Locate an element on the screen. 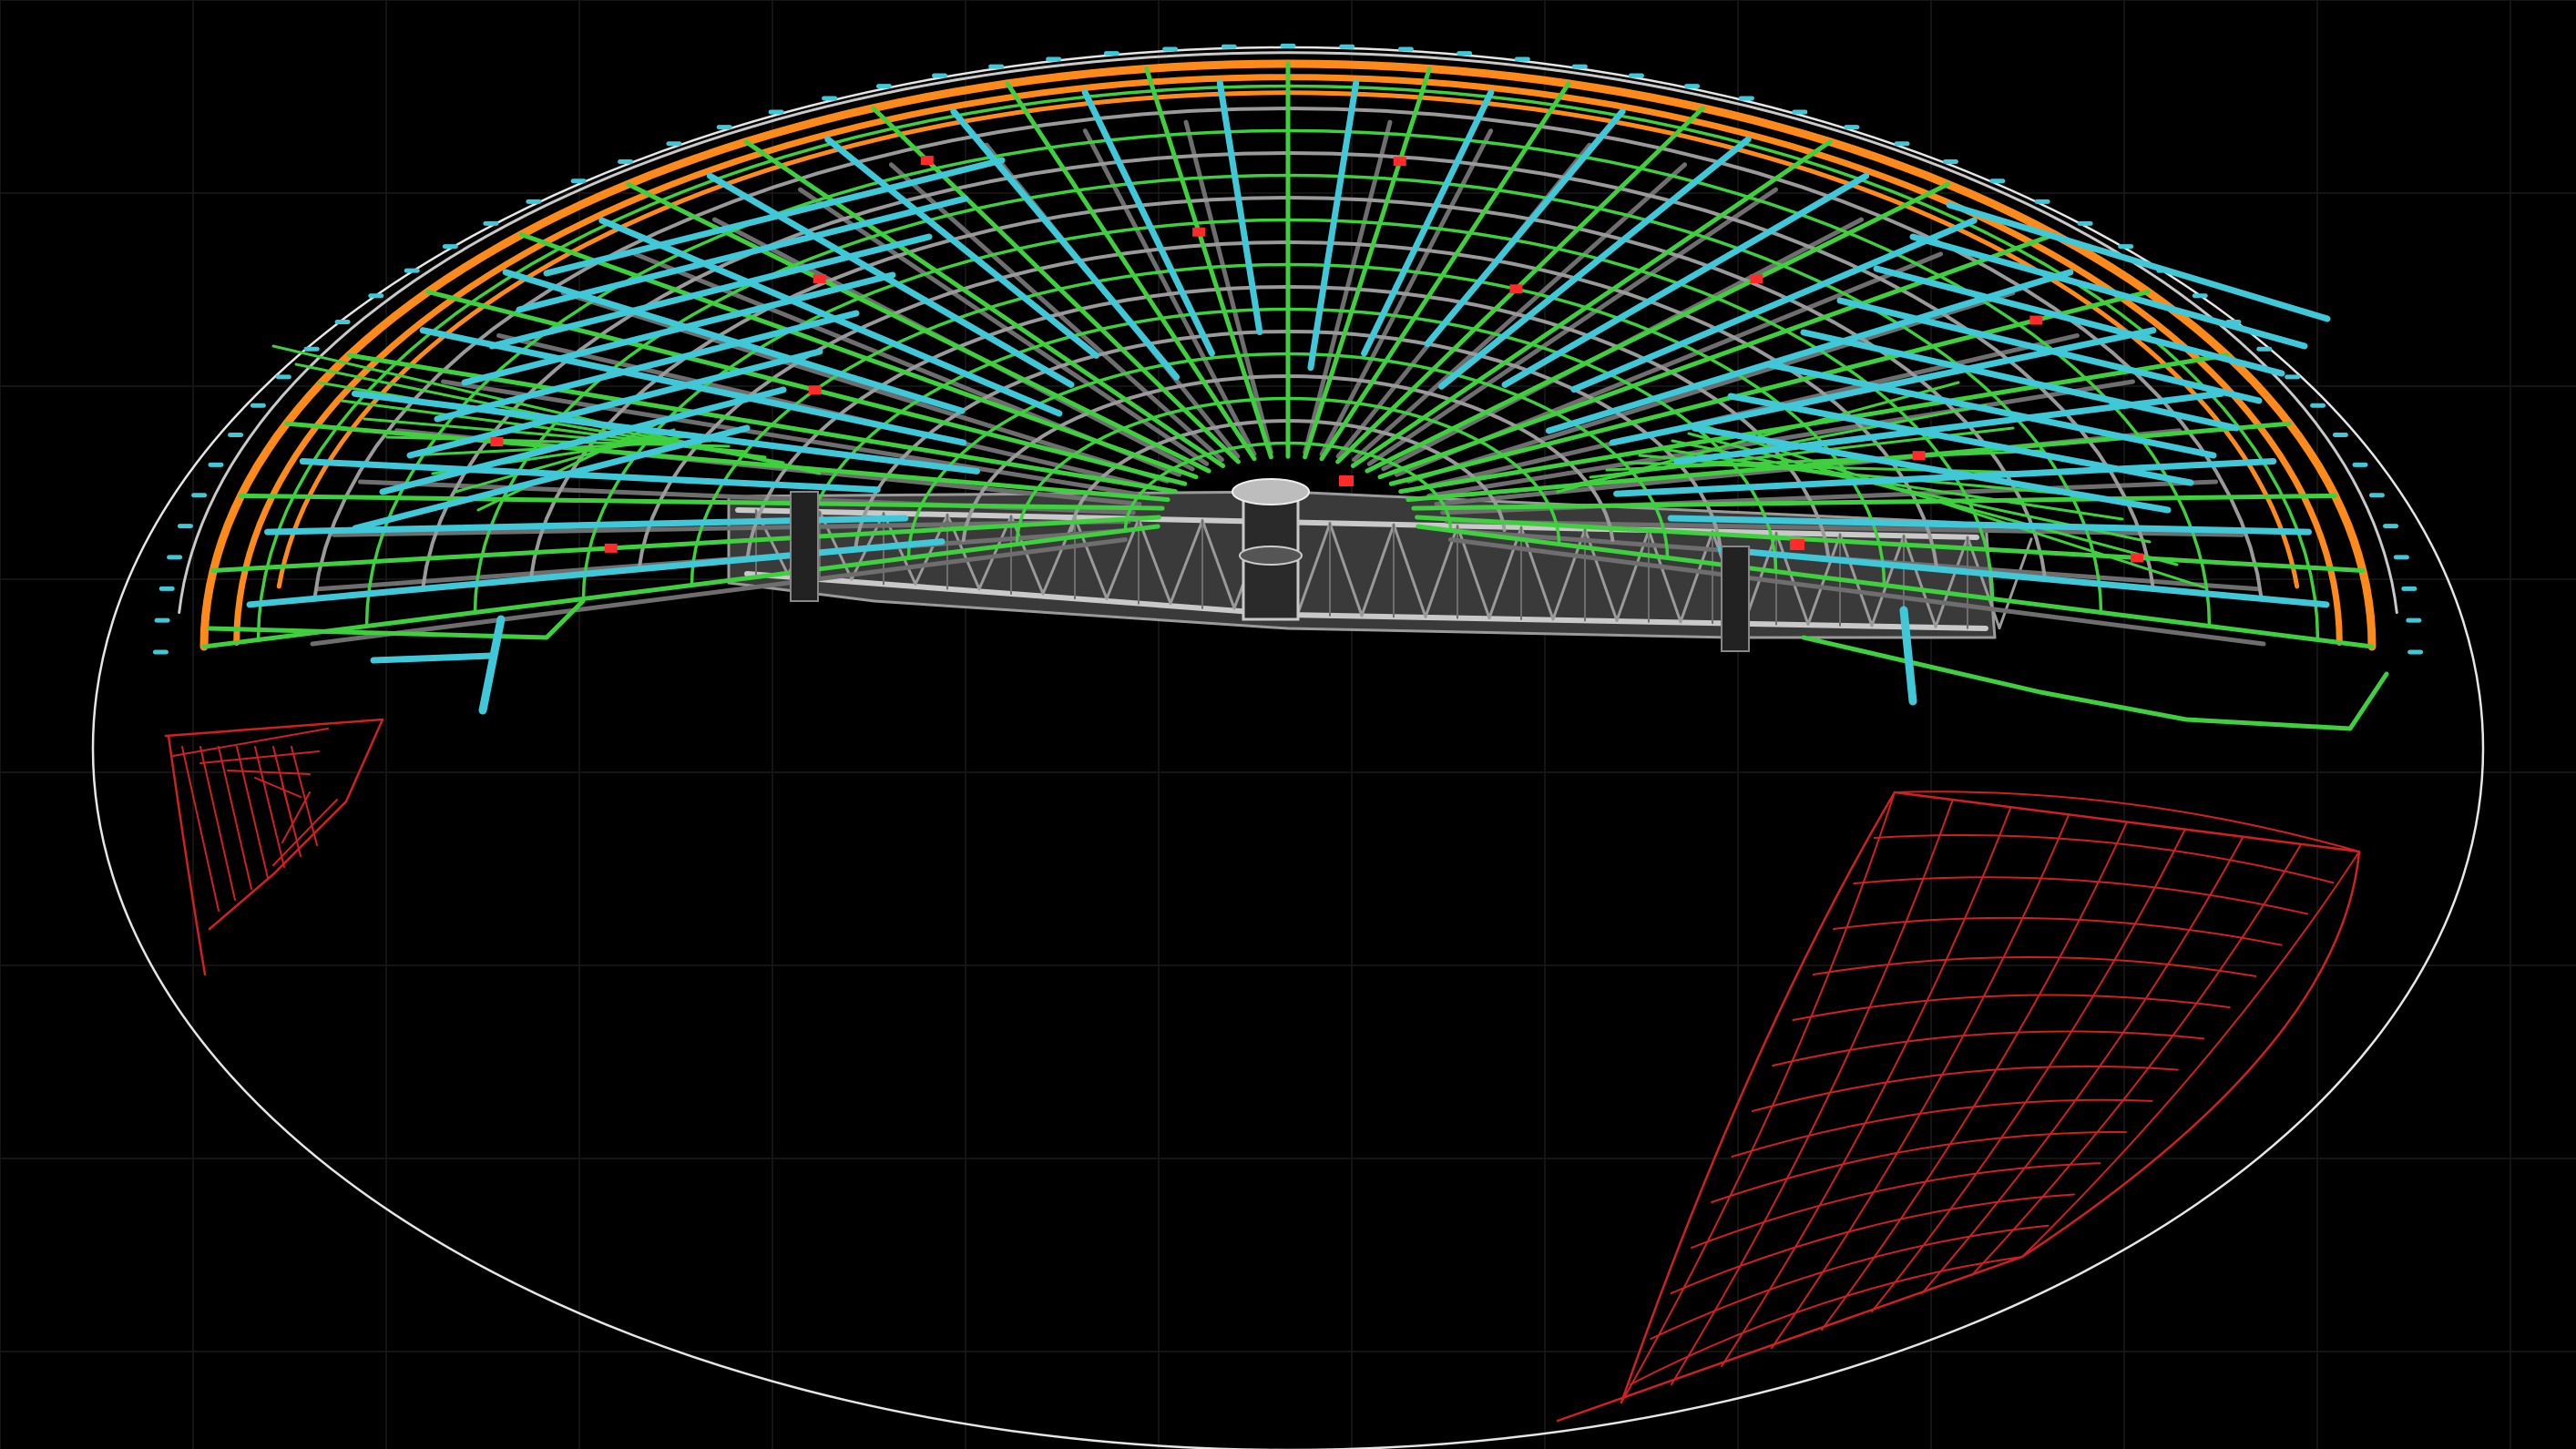 Image resolution: width=2576 pixels, height=1449 pixels. right-section-curves is located at coordinates (1959, 1107).